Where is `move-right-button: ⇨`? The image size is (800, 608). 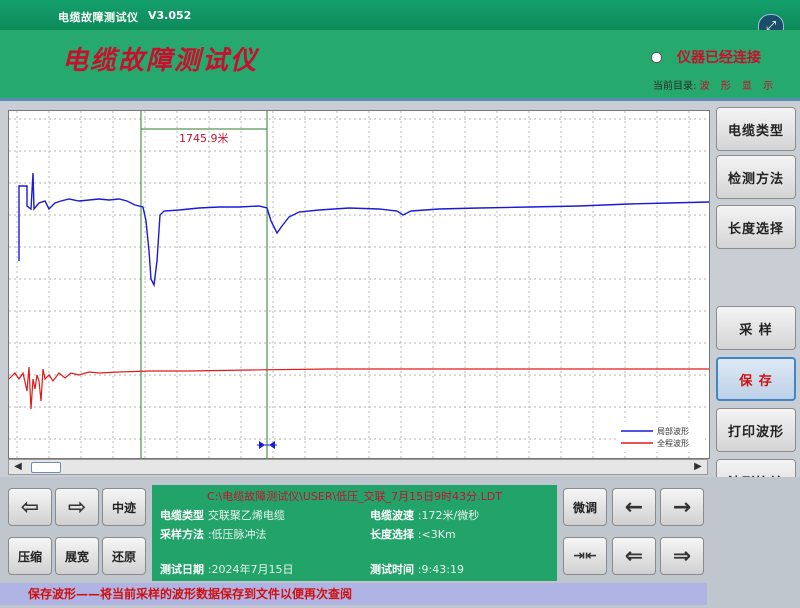
move-right-button: ⇨ is located at coordinates (77, 507).